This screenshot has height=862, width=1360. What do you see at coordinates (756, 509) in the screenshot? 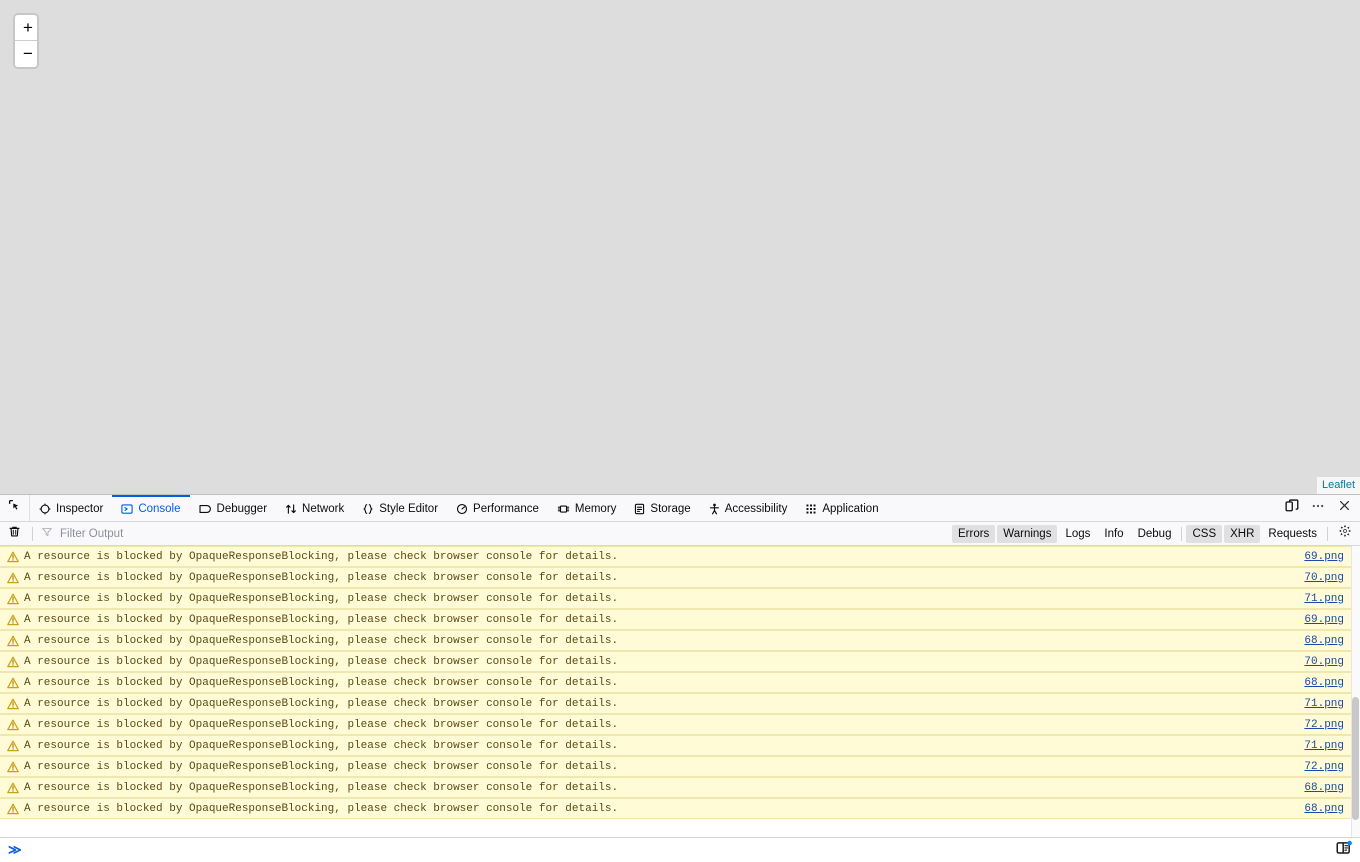
I see `tab-accessibility-label: Accessibility` at bounding box center [756, 509].